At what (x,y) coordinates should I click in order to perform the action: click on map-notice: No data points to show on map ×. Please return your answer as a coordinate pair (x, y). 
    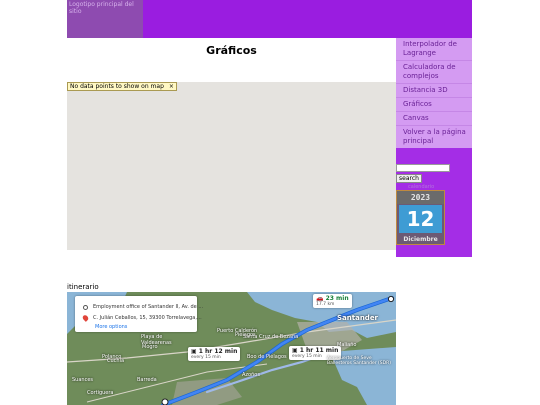
    Looking at the image, I should click on (122, 86).